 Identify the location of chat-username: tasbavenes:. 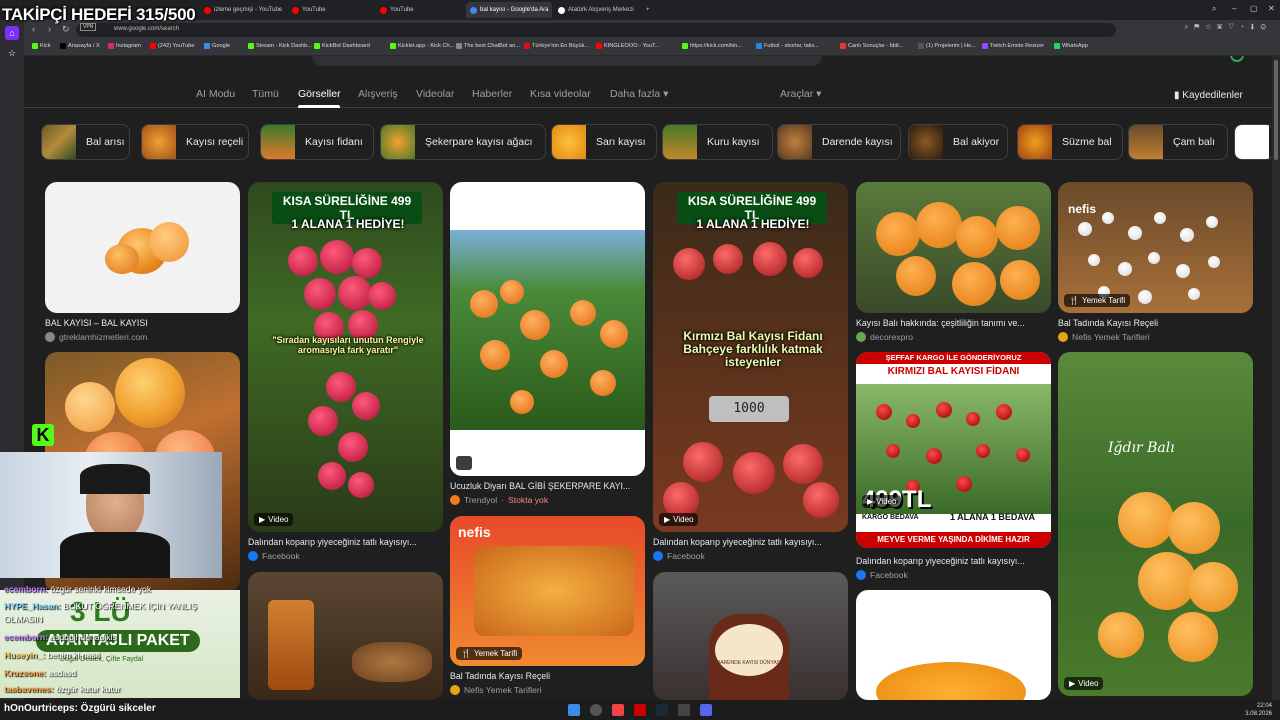
(29, 689).